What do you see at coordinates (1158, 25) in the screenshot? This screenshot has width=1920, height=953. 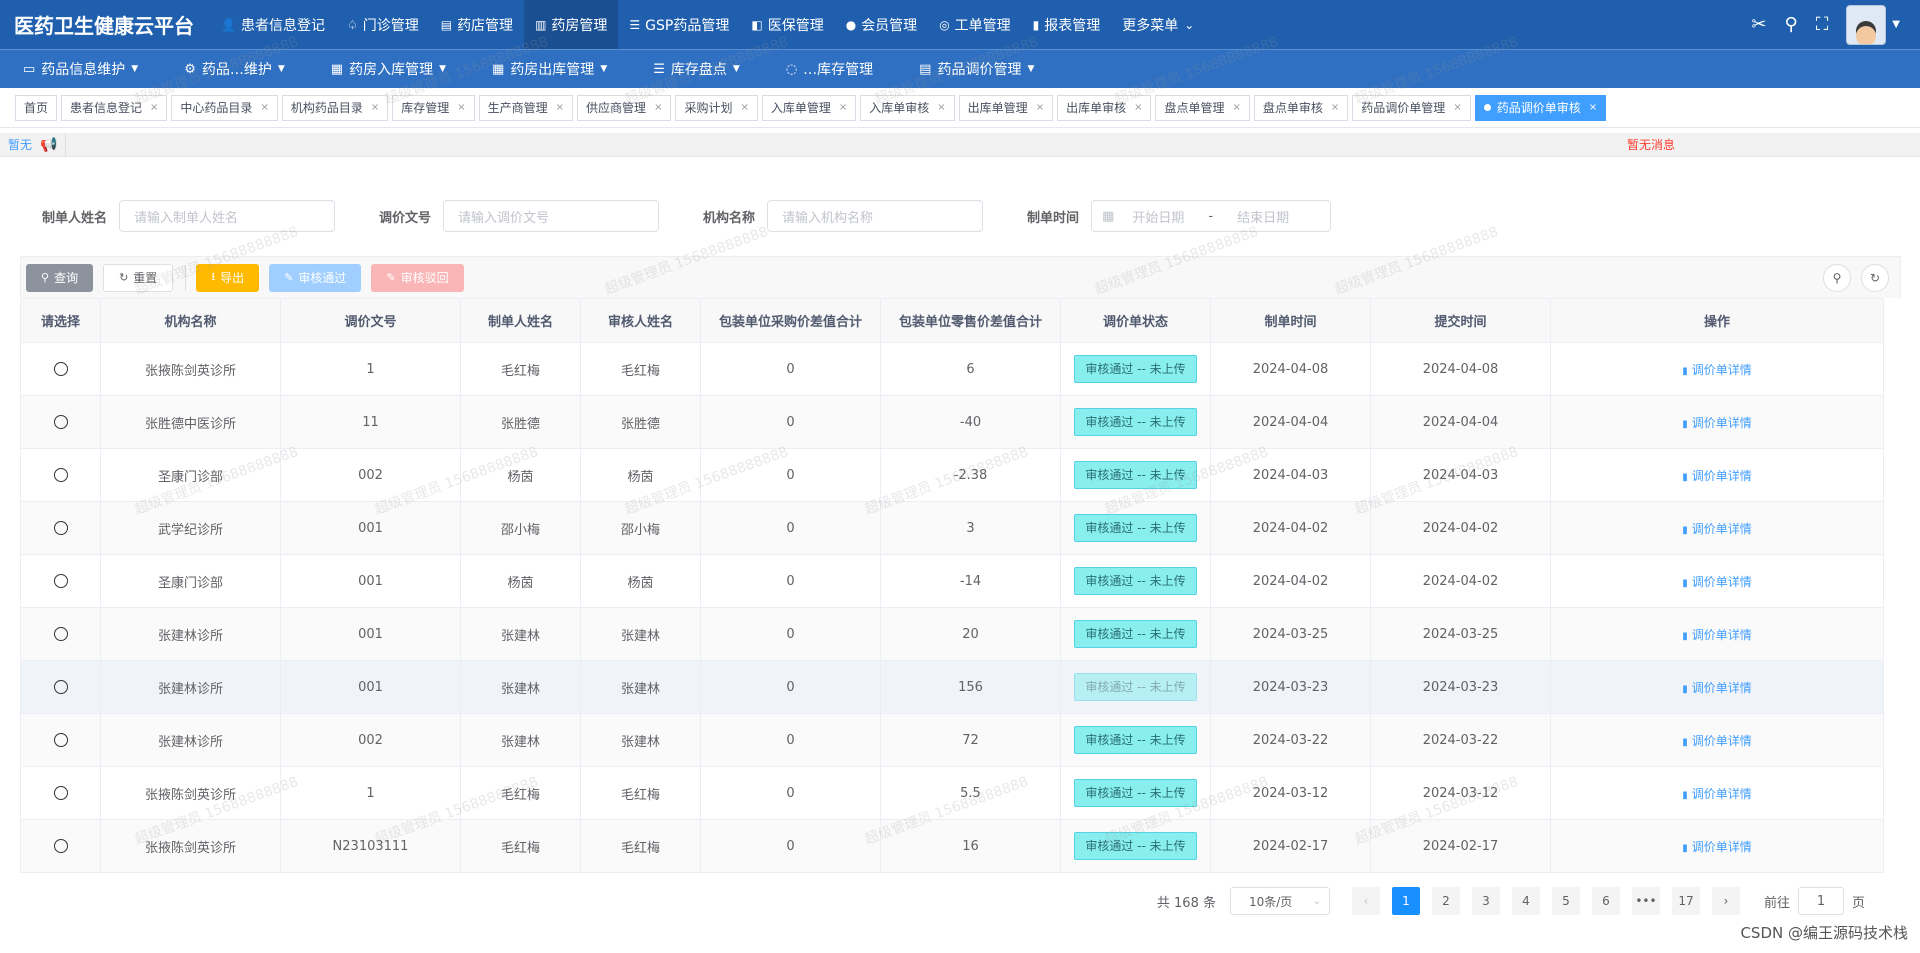 I see `more-menu: 更多菜单 ⌄` at bounding box center [1158, 25].